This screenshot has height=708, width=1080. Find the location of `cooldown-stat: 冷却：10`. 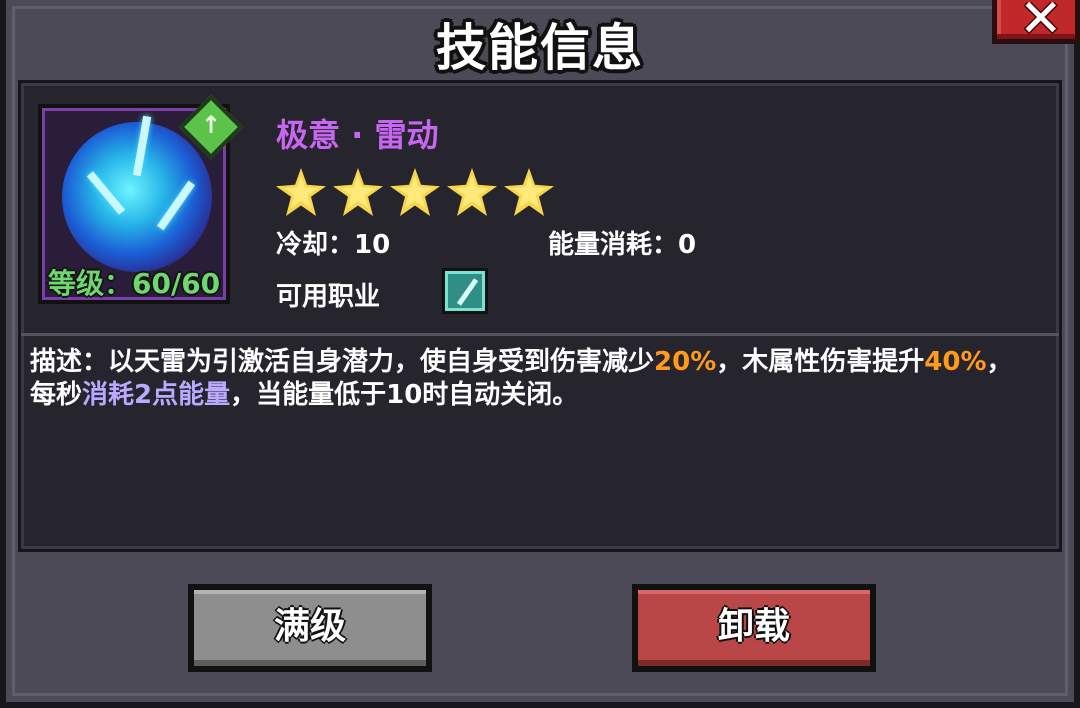

cooldown-stat: 冷却：10 is located at coordinates (333, 245).